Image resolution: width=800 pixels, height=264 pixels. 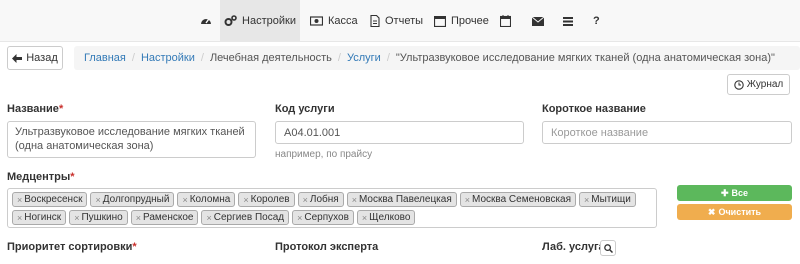 I want to click on tag-label: Сергиев Посад, so click(x=249, y=217).